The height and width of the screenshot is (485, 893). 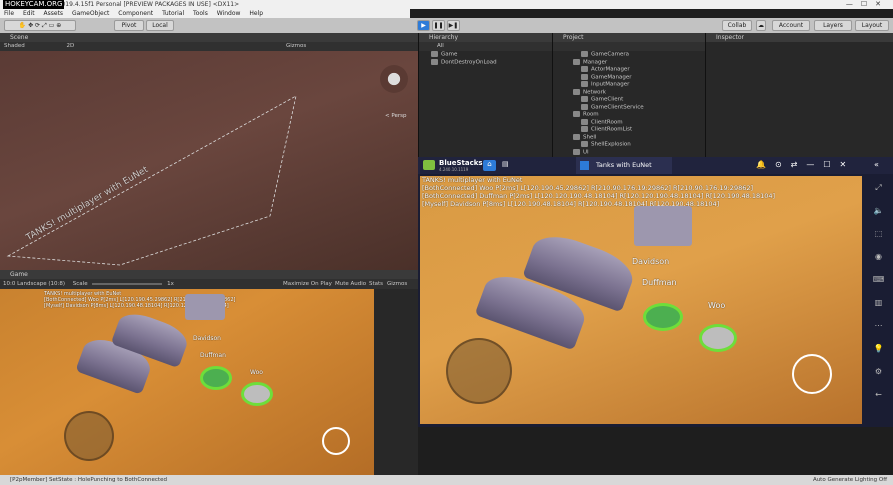 What do you see at coordinates (639, 92) in the screenshot?
I see `project-folder: Network` at bounding box center [639, 92].